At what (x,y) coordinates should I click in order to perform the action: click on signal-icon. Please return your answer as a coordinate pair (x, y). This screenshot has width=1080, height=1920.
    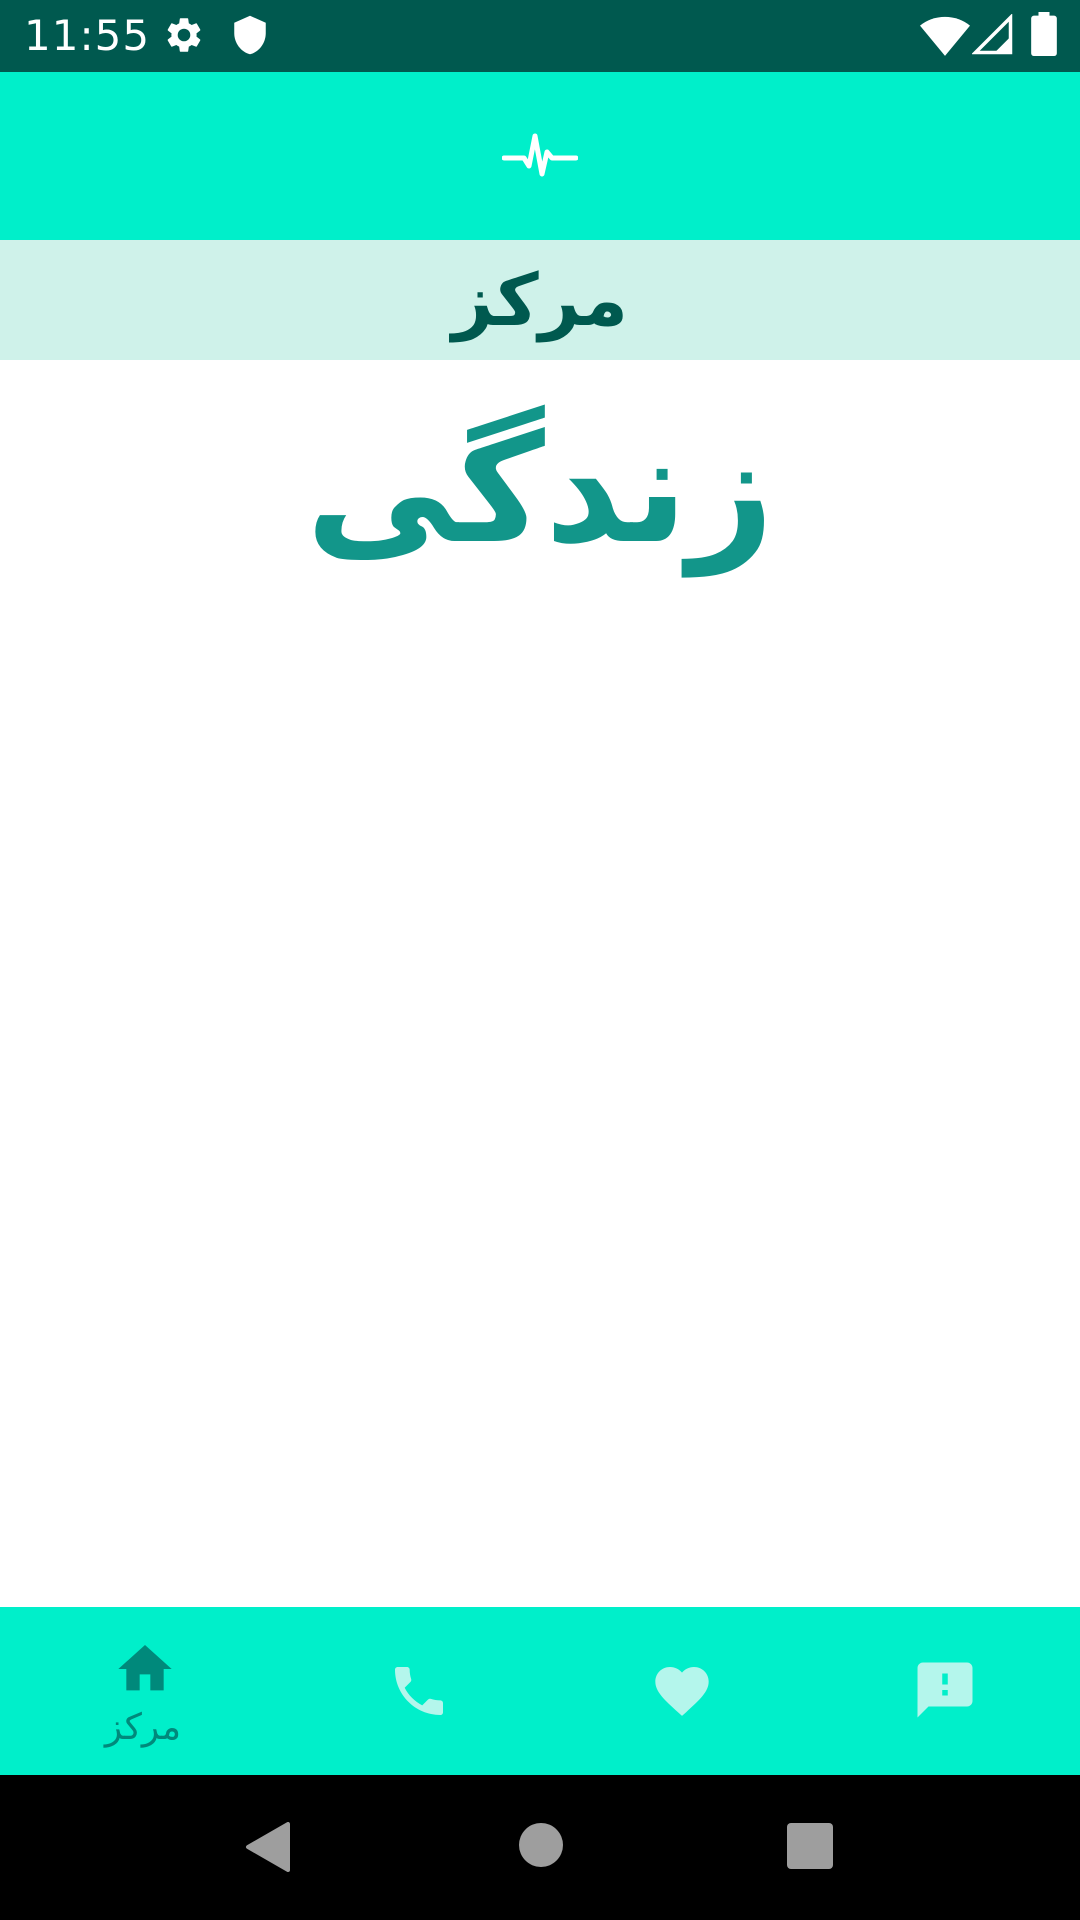
    Looking at the image, I should click on (992, 36).